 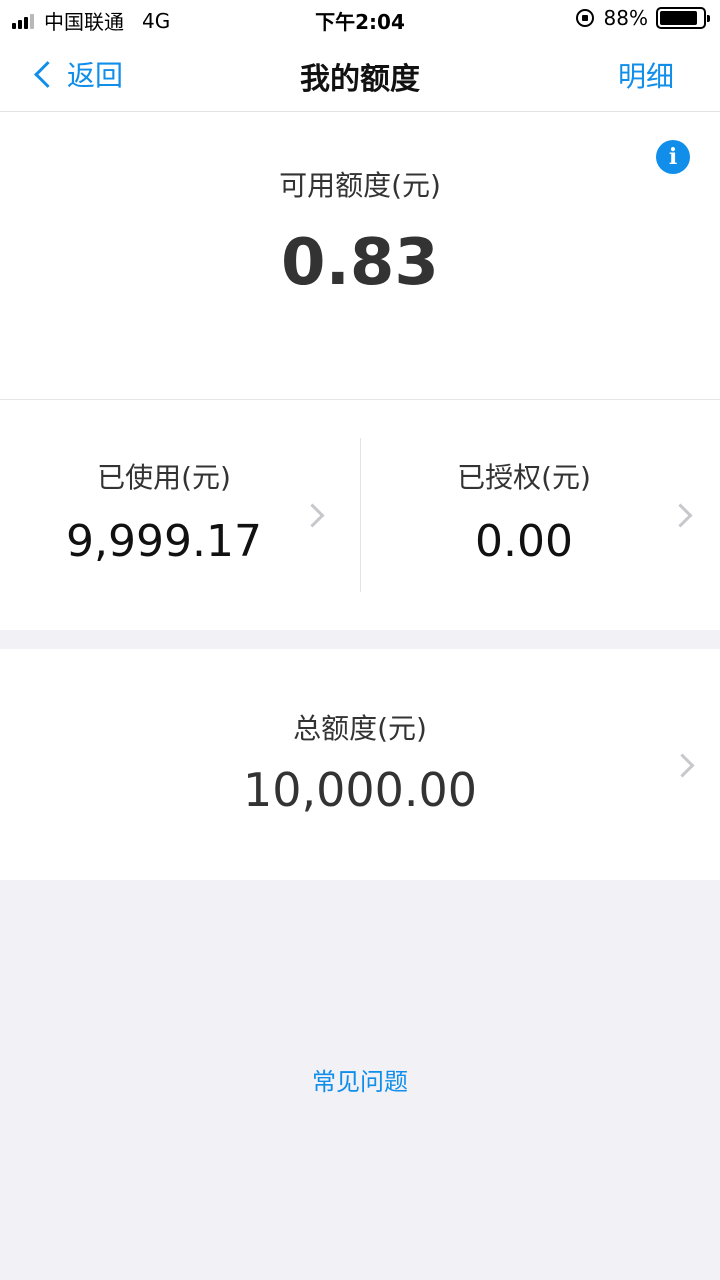 I want to click on authorized-credit-label: 已授权(元), so click(x=524, y=477).